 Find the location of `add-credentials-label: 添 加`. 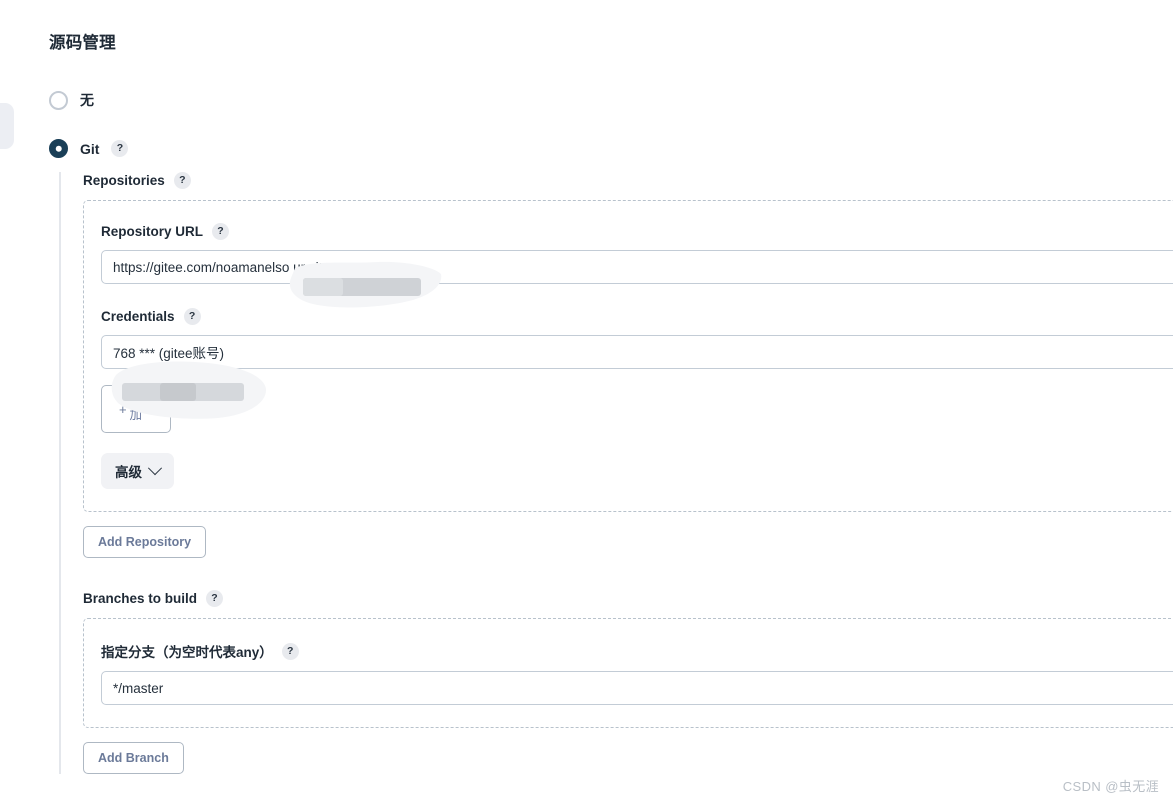

add-credentials-label: 添 加 is located at coordinates (136, 408).